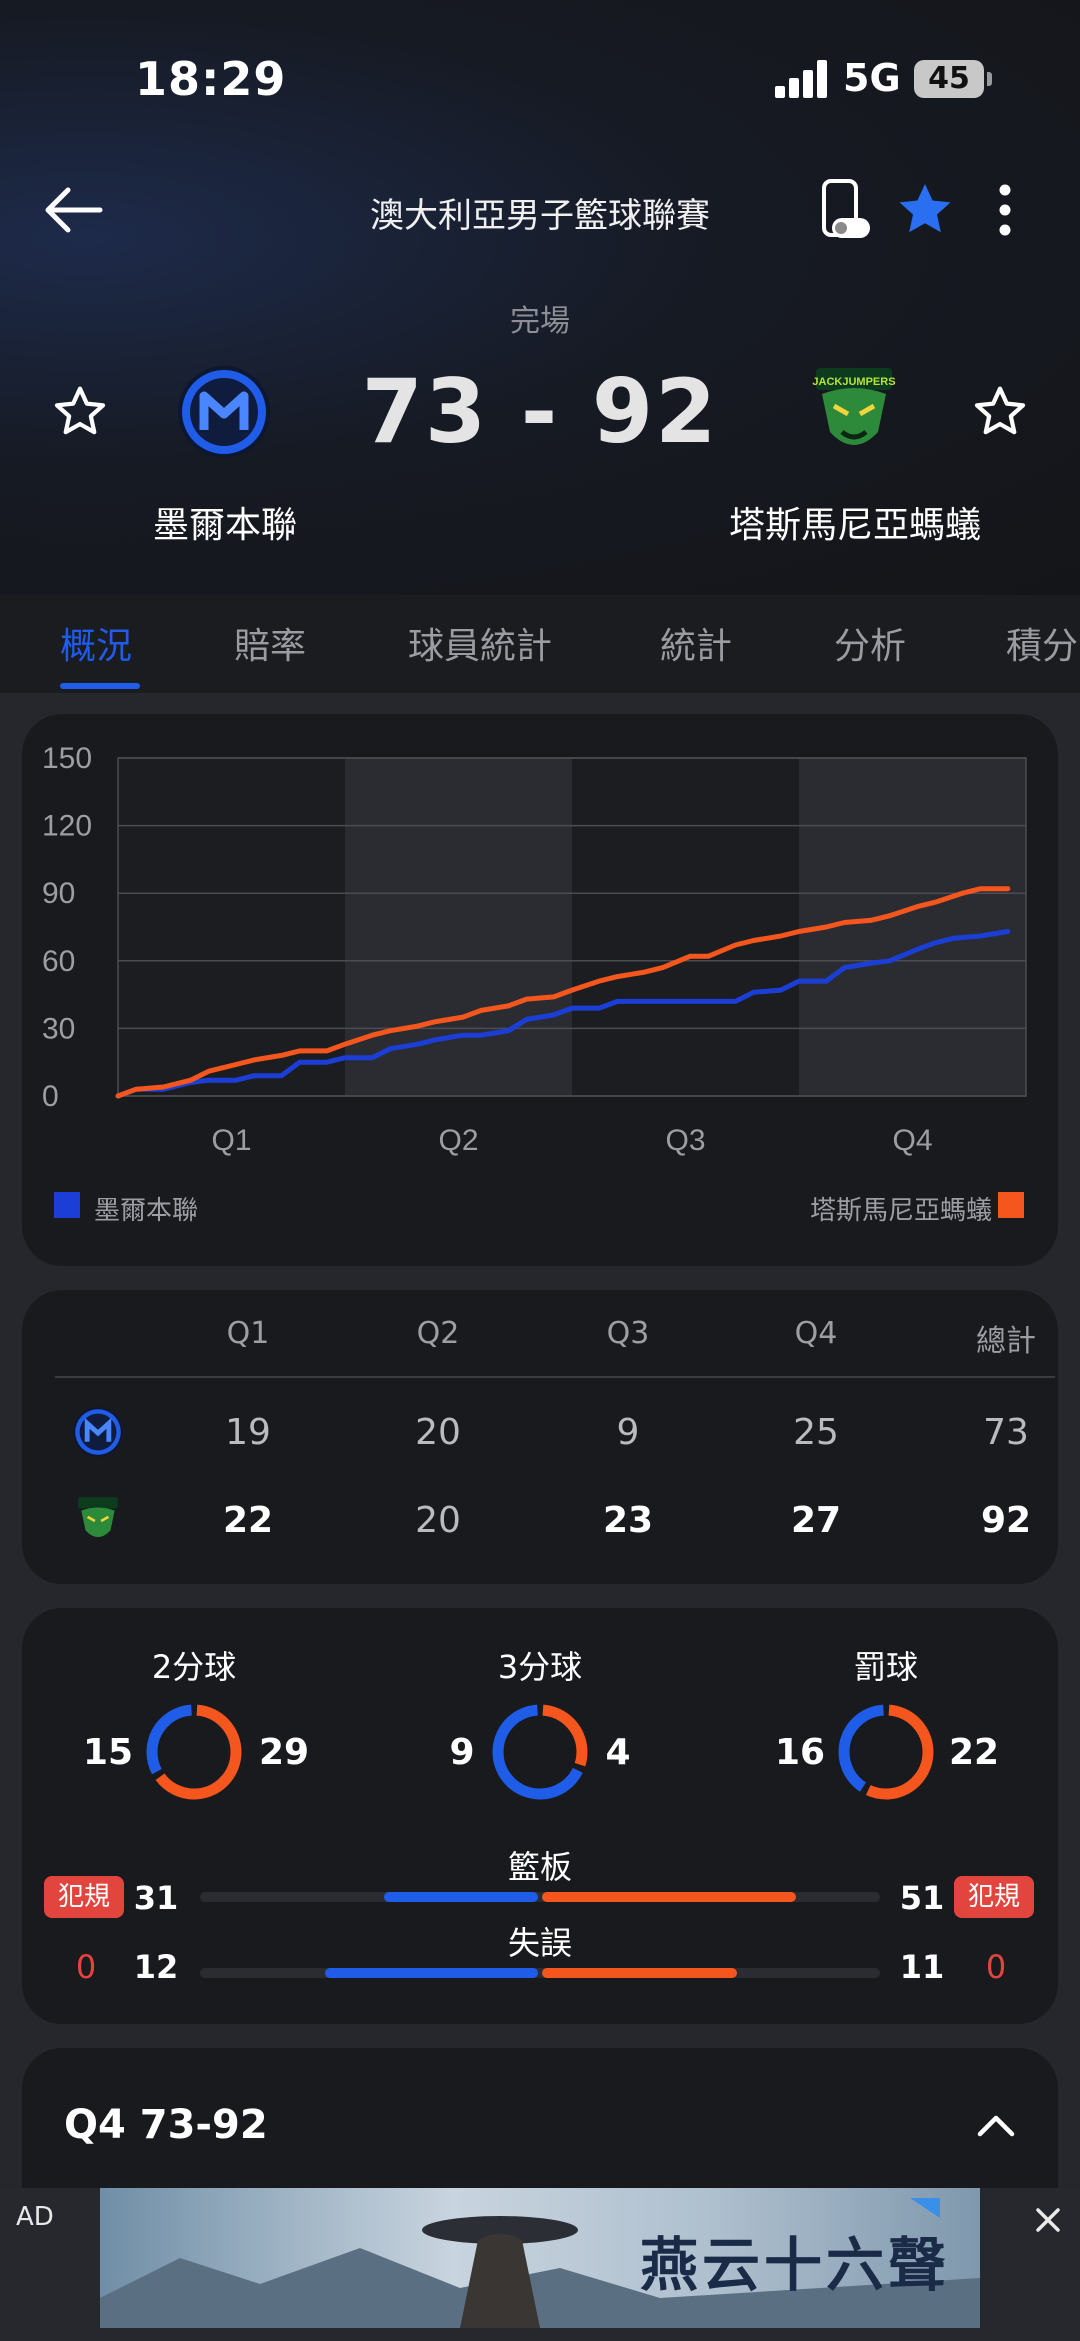  I want to click on status-bar: 18:29 5G 45, so click(540, 80).